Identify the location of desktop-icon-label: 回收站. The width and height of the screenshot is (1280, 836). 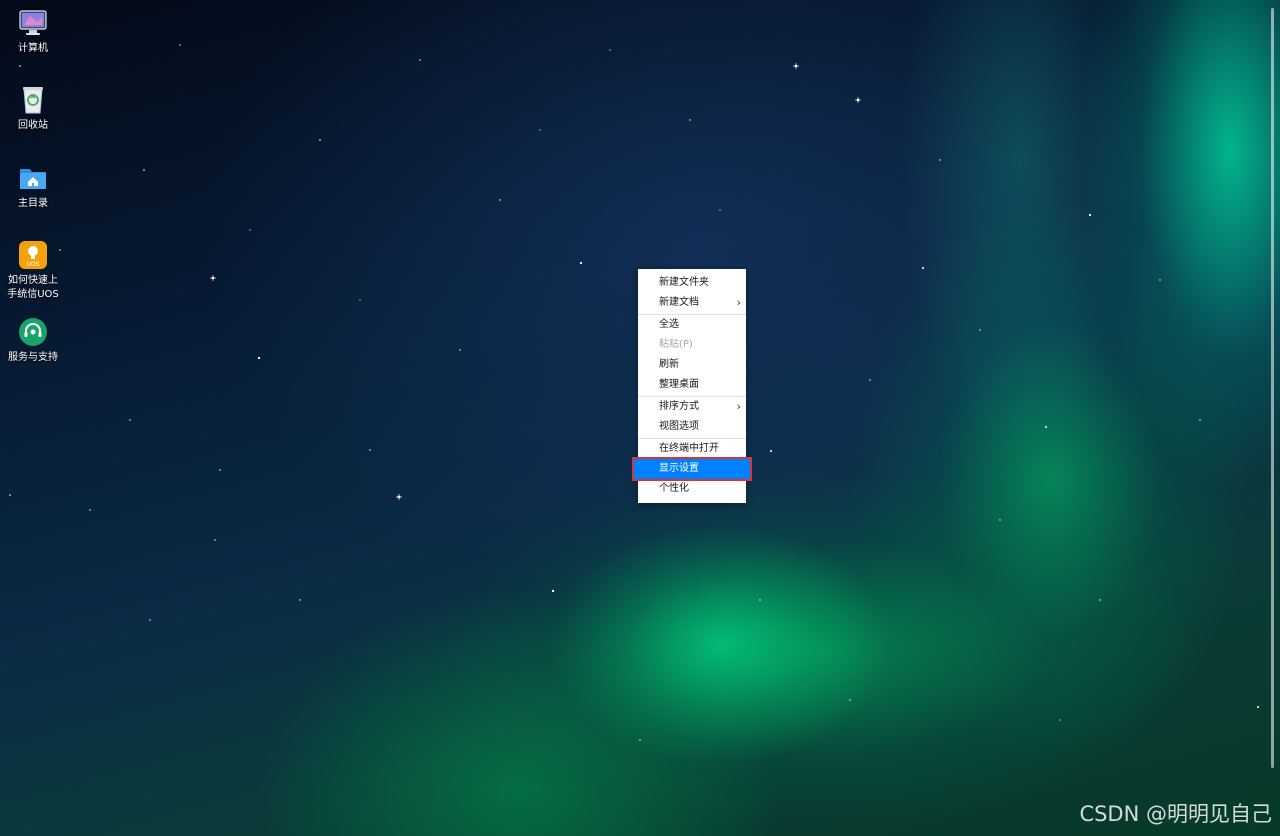
(33, 125).